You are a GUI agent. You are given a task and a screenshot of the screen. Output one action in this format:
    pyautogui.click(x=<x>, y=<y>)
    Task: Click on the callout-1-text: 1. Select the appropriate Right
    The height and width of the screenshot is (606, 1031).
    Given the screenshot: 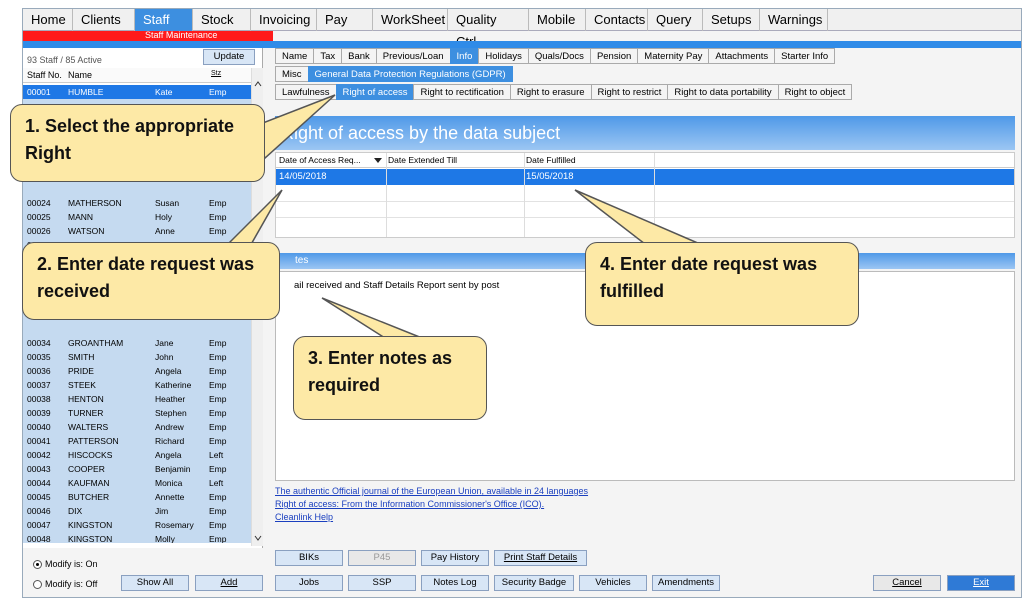 What is the action you would take?
    pyautogui.click(x=130, y=139)
    